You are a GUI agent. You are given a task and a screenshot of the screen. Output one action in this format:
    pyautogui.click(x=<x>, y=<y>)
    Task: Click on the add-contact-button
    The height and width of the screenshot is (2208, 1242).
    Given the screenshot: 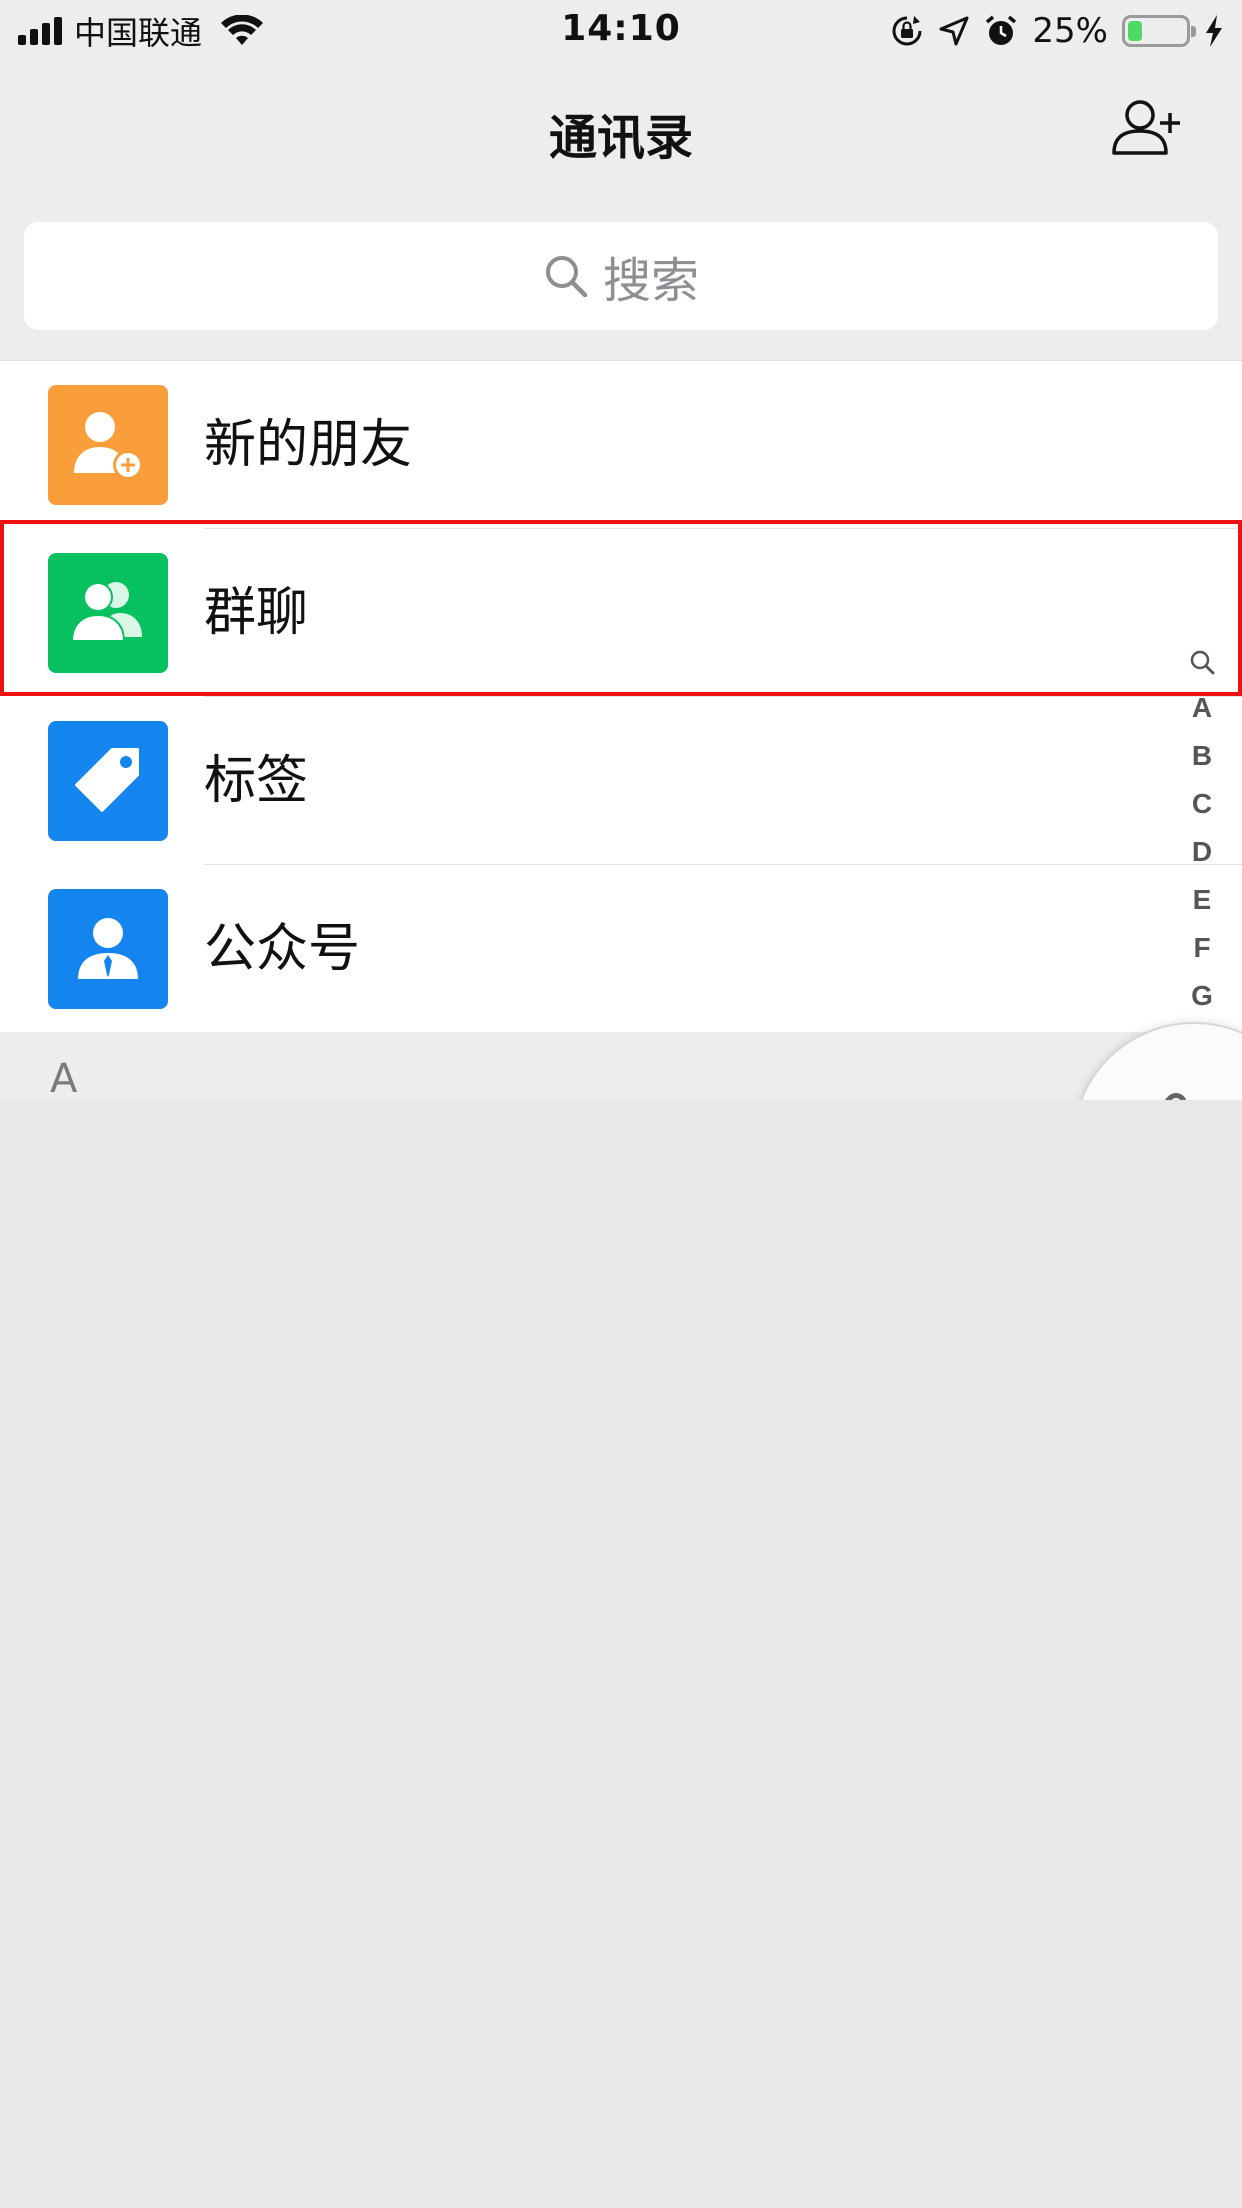 What is the action you would take?
    pyautogui.click(x=1146, y=127)
    